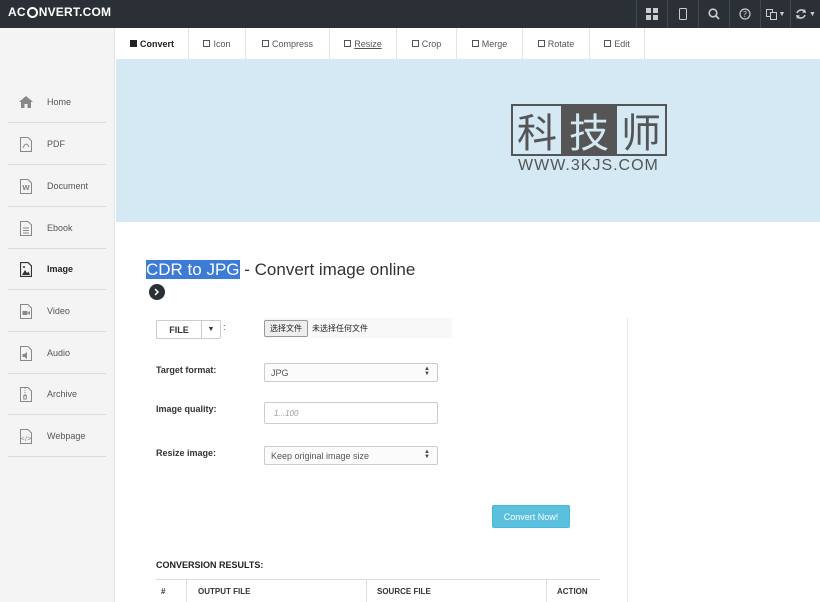  What do you see at coordinates (186, 453) in the screenshot?
I see `resize-image-label: Resize image:` at bounding box center [186, 453].